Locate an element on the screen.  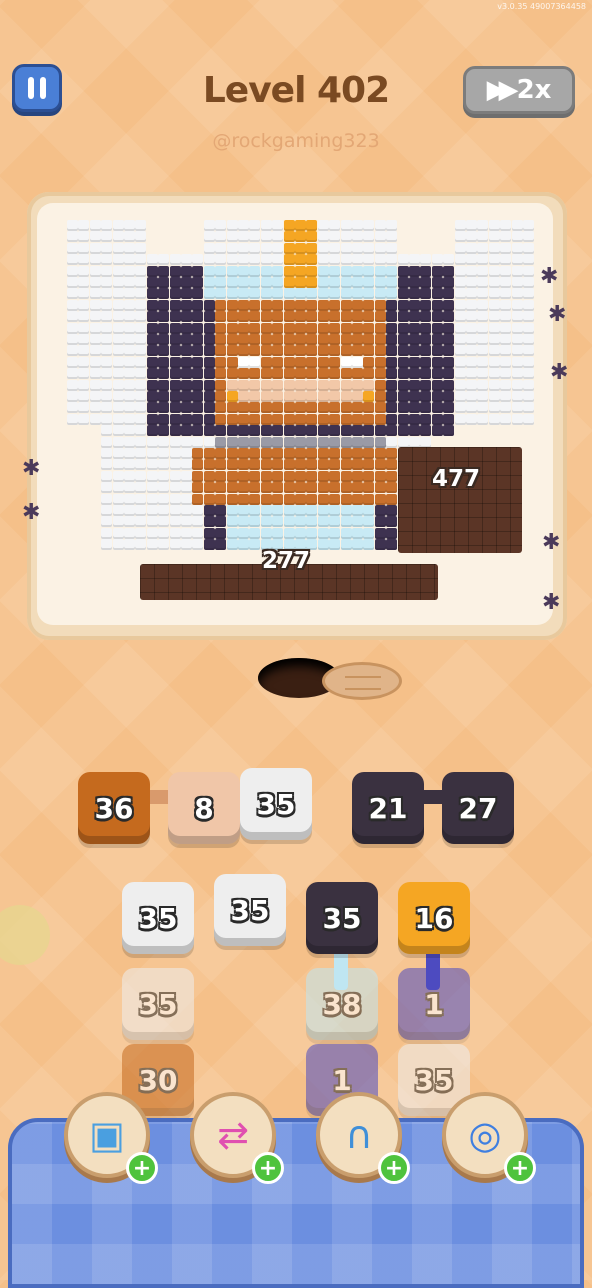
color-tile: 38 is located at coordinates (342, 1004).